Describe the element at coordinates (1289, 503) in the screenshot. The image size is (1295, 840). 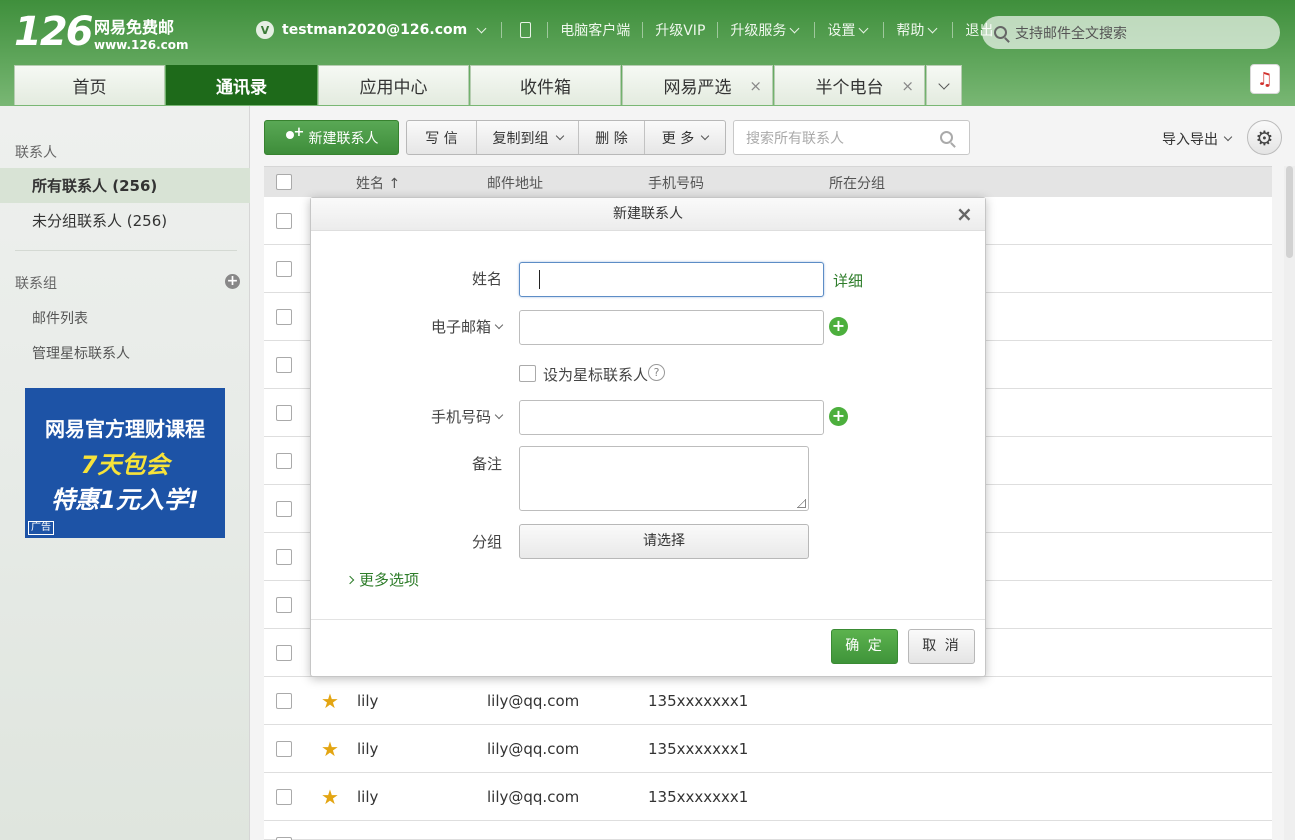
I see `scrollbar` at that location.